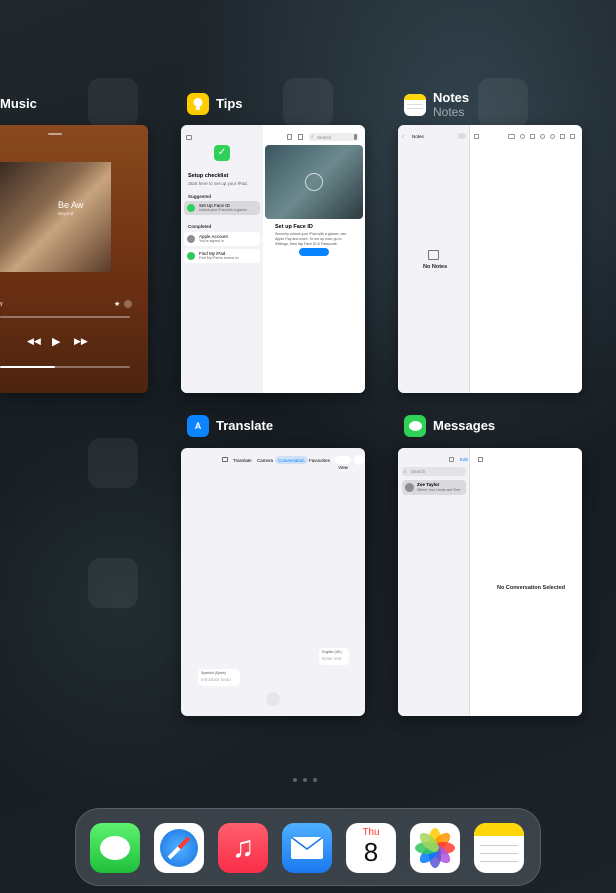  I want to click on attach-icon, so click(542, 136).